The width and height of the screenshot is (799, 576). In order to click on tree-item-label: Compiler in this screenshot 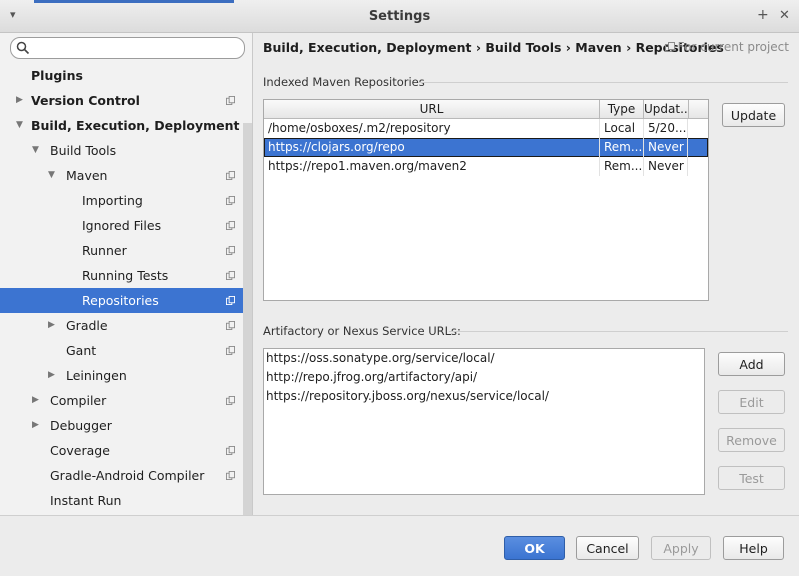, I will do `click(78, 400)`.